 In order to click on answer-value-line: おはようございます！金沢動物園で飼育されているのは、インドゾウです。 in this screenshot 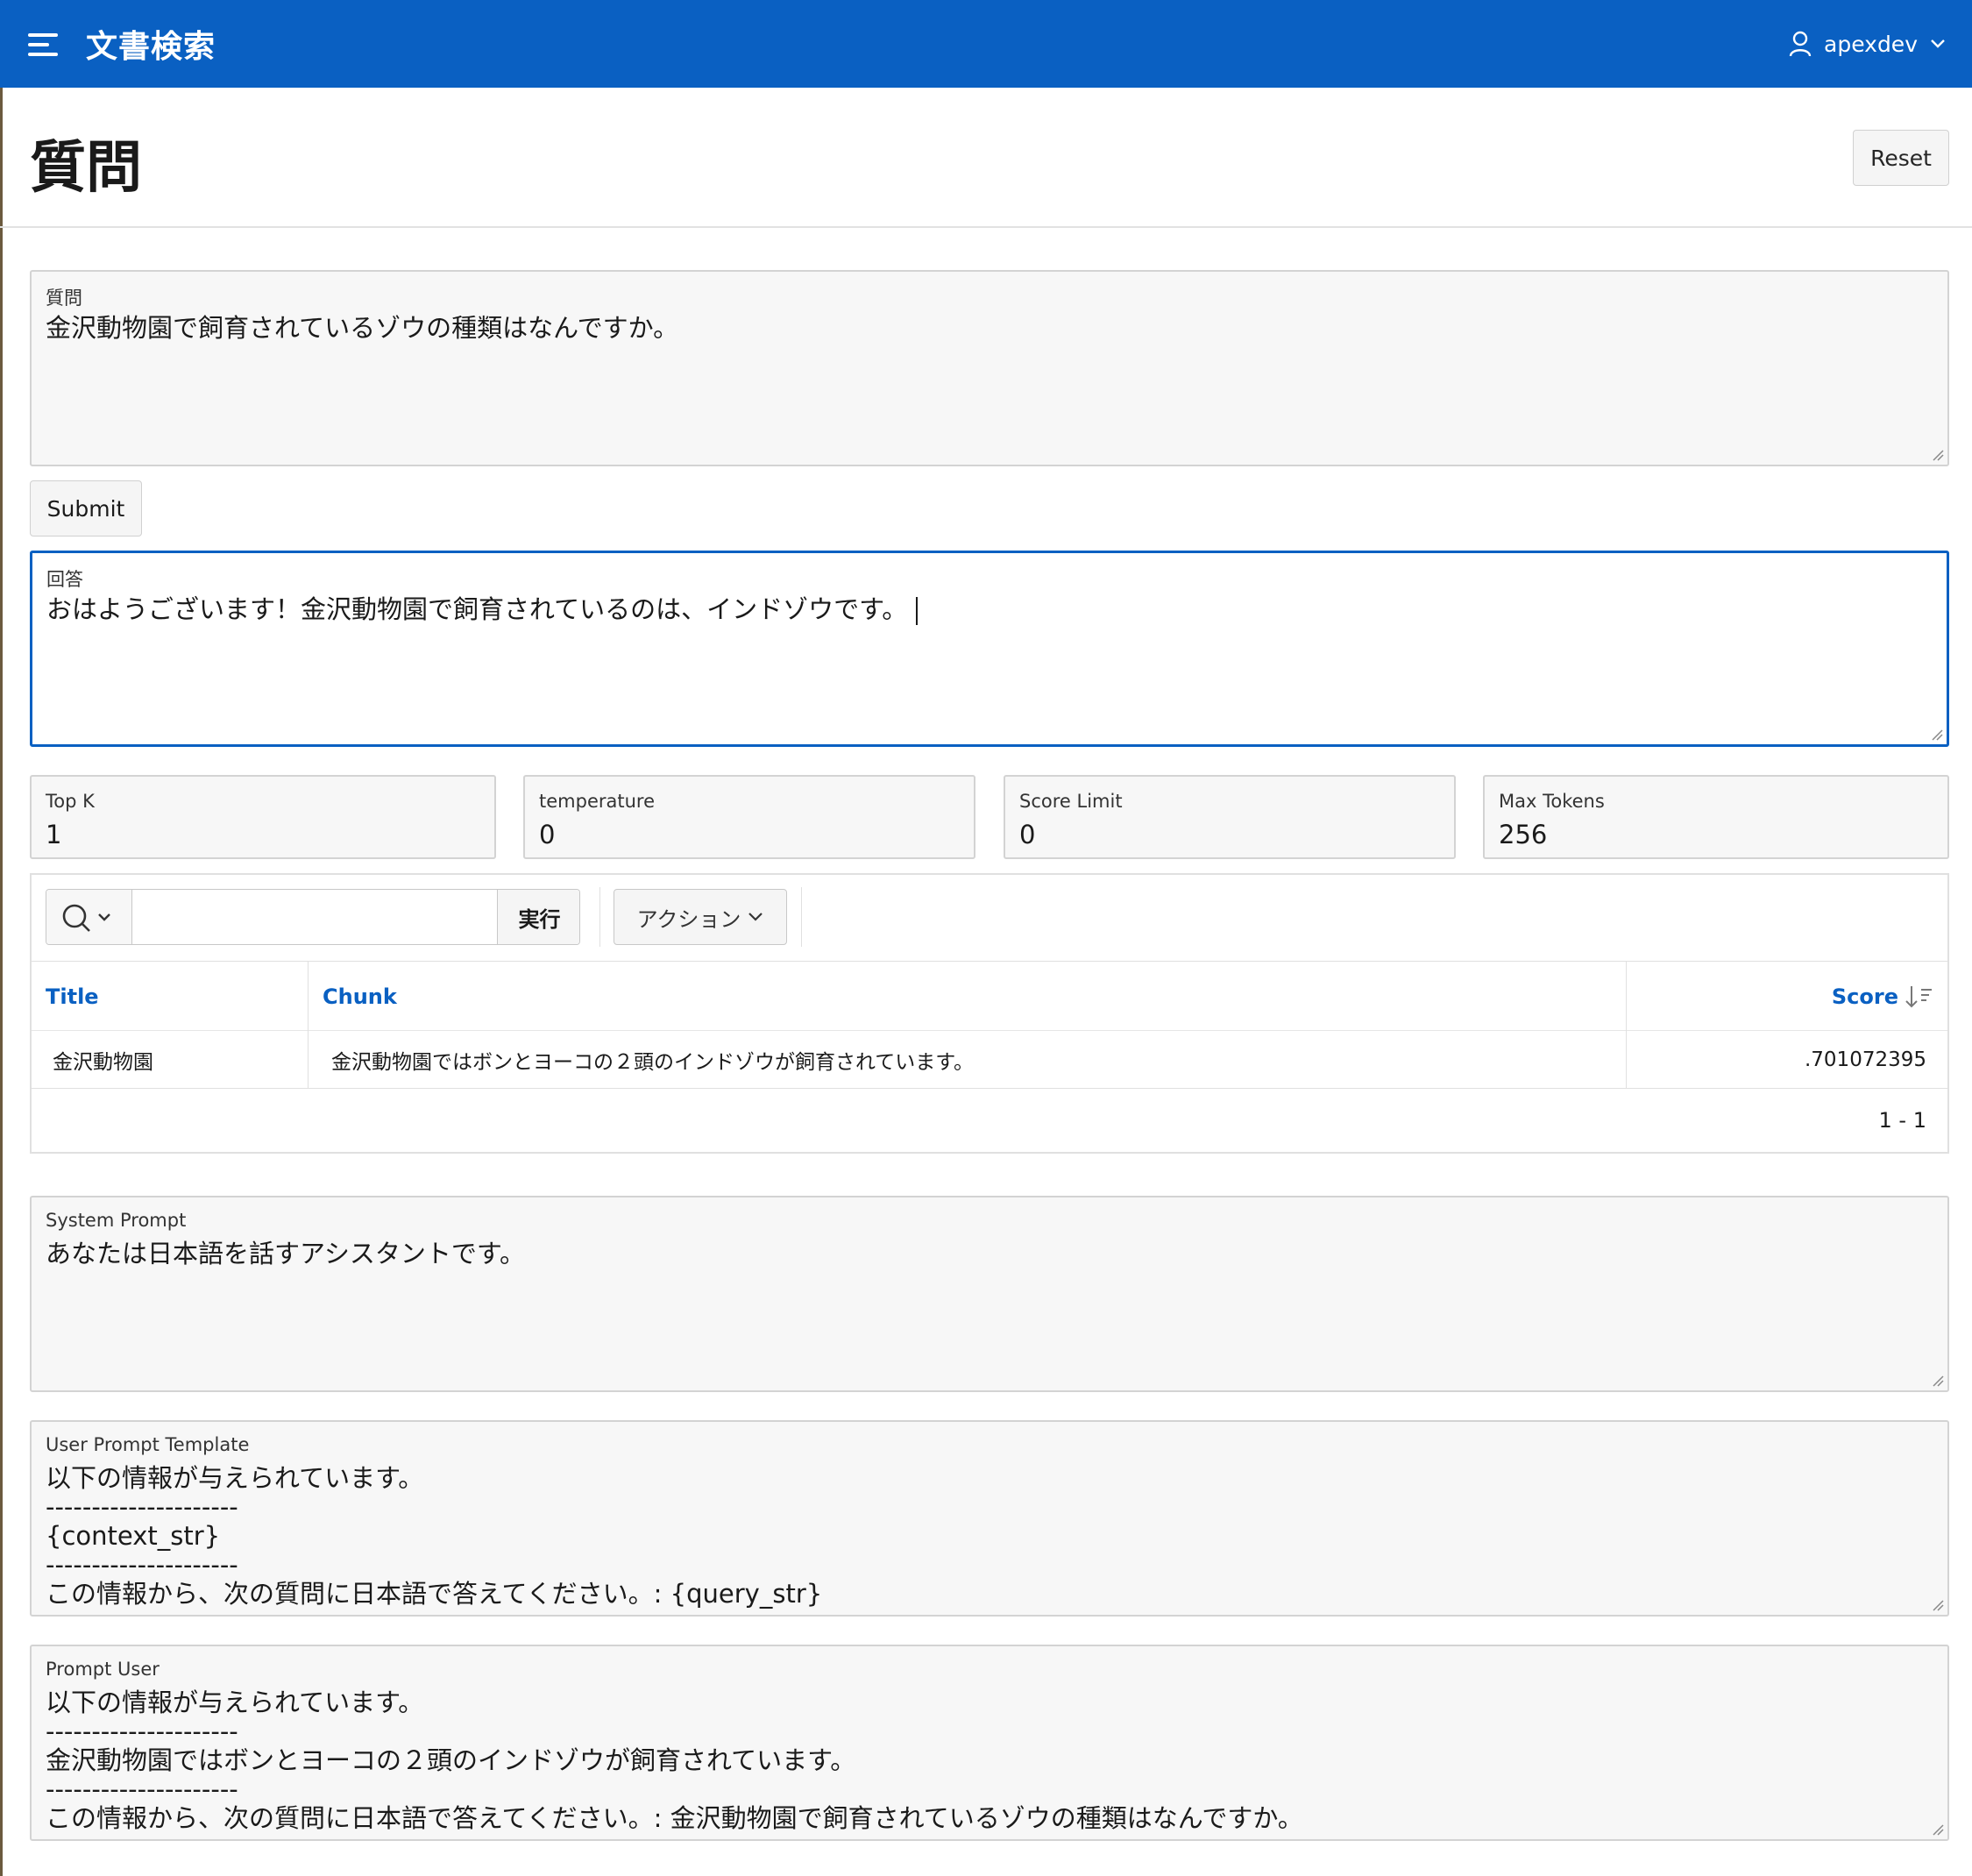, I will do `click(483, 609)`.